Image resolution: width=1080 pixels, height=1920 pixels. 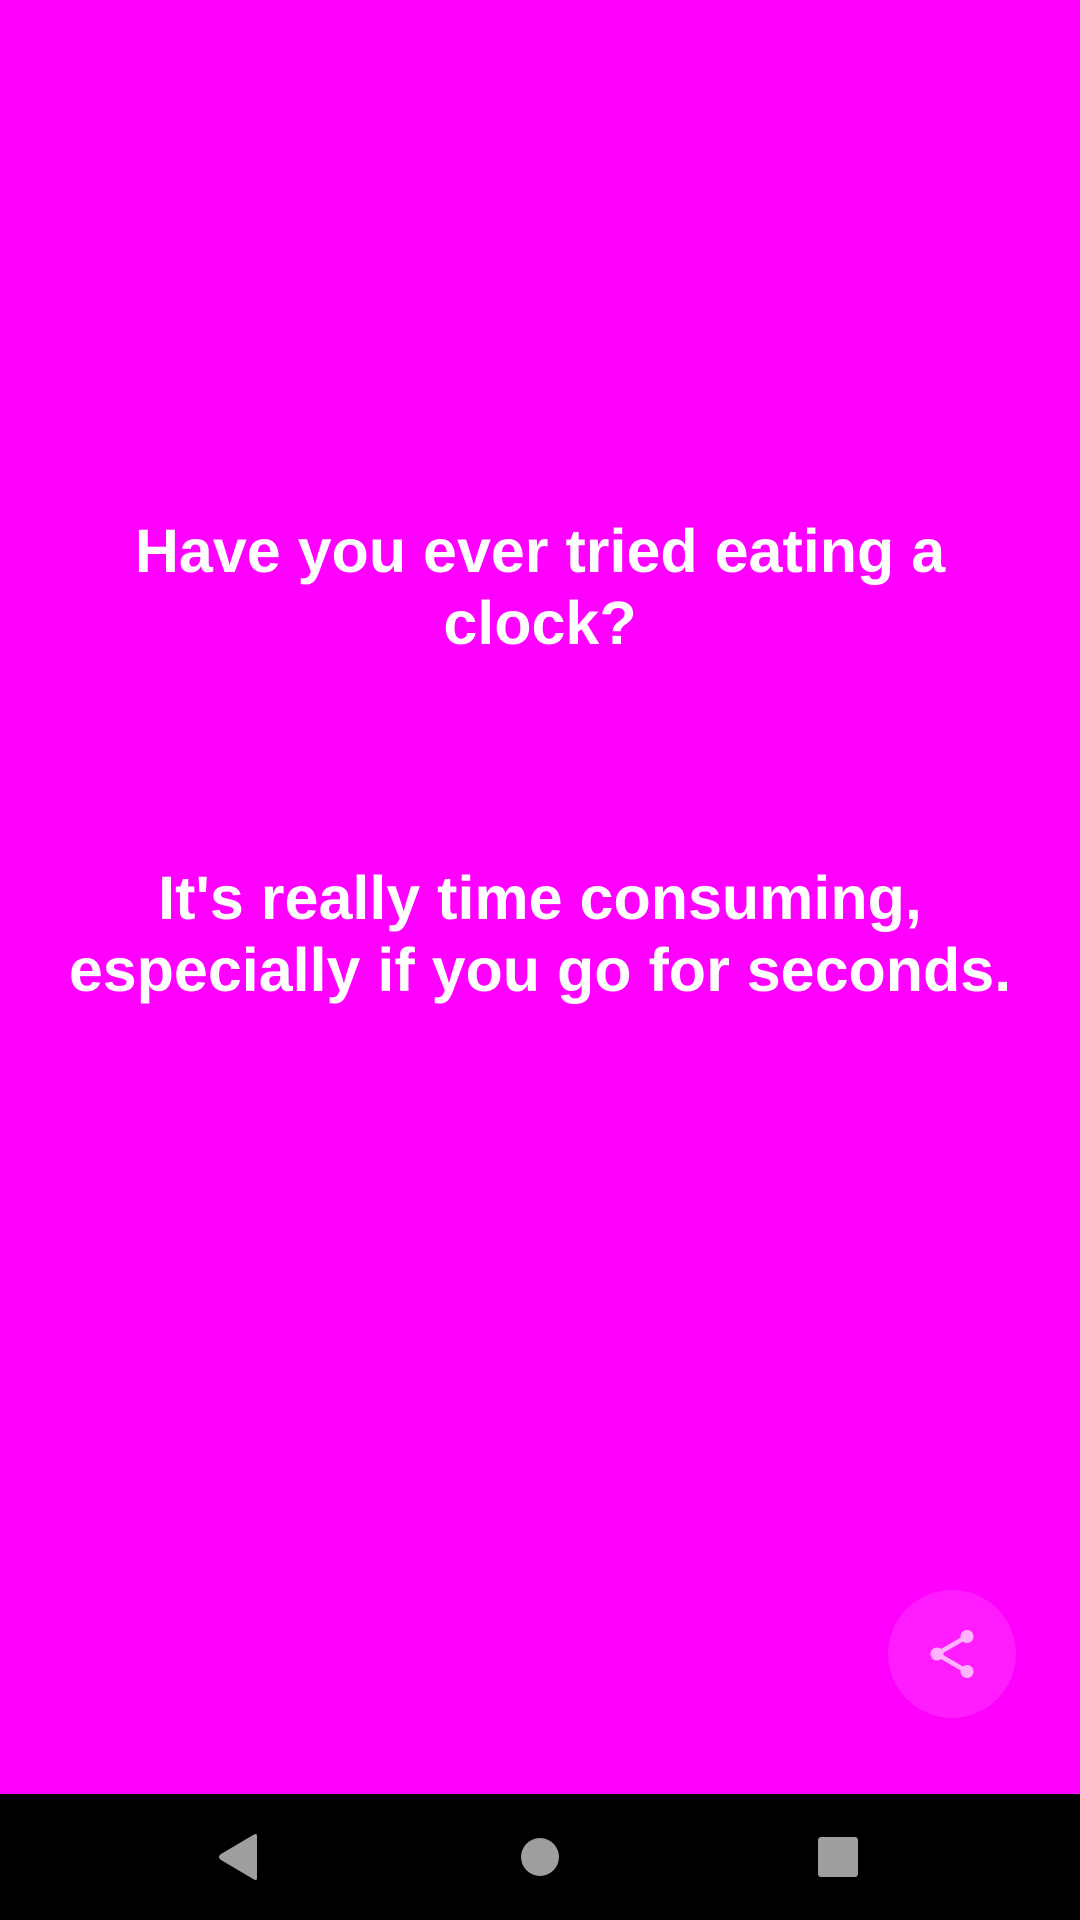 I want to click on back-triangle-icon, so click(x=238, y=1857).